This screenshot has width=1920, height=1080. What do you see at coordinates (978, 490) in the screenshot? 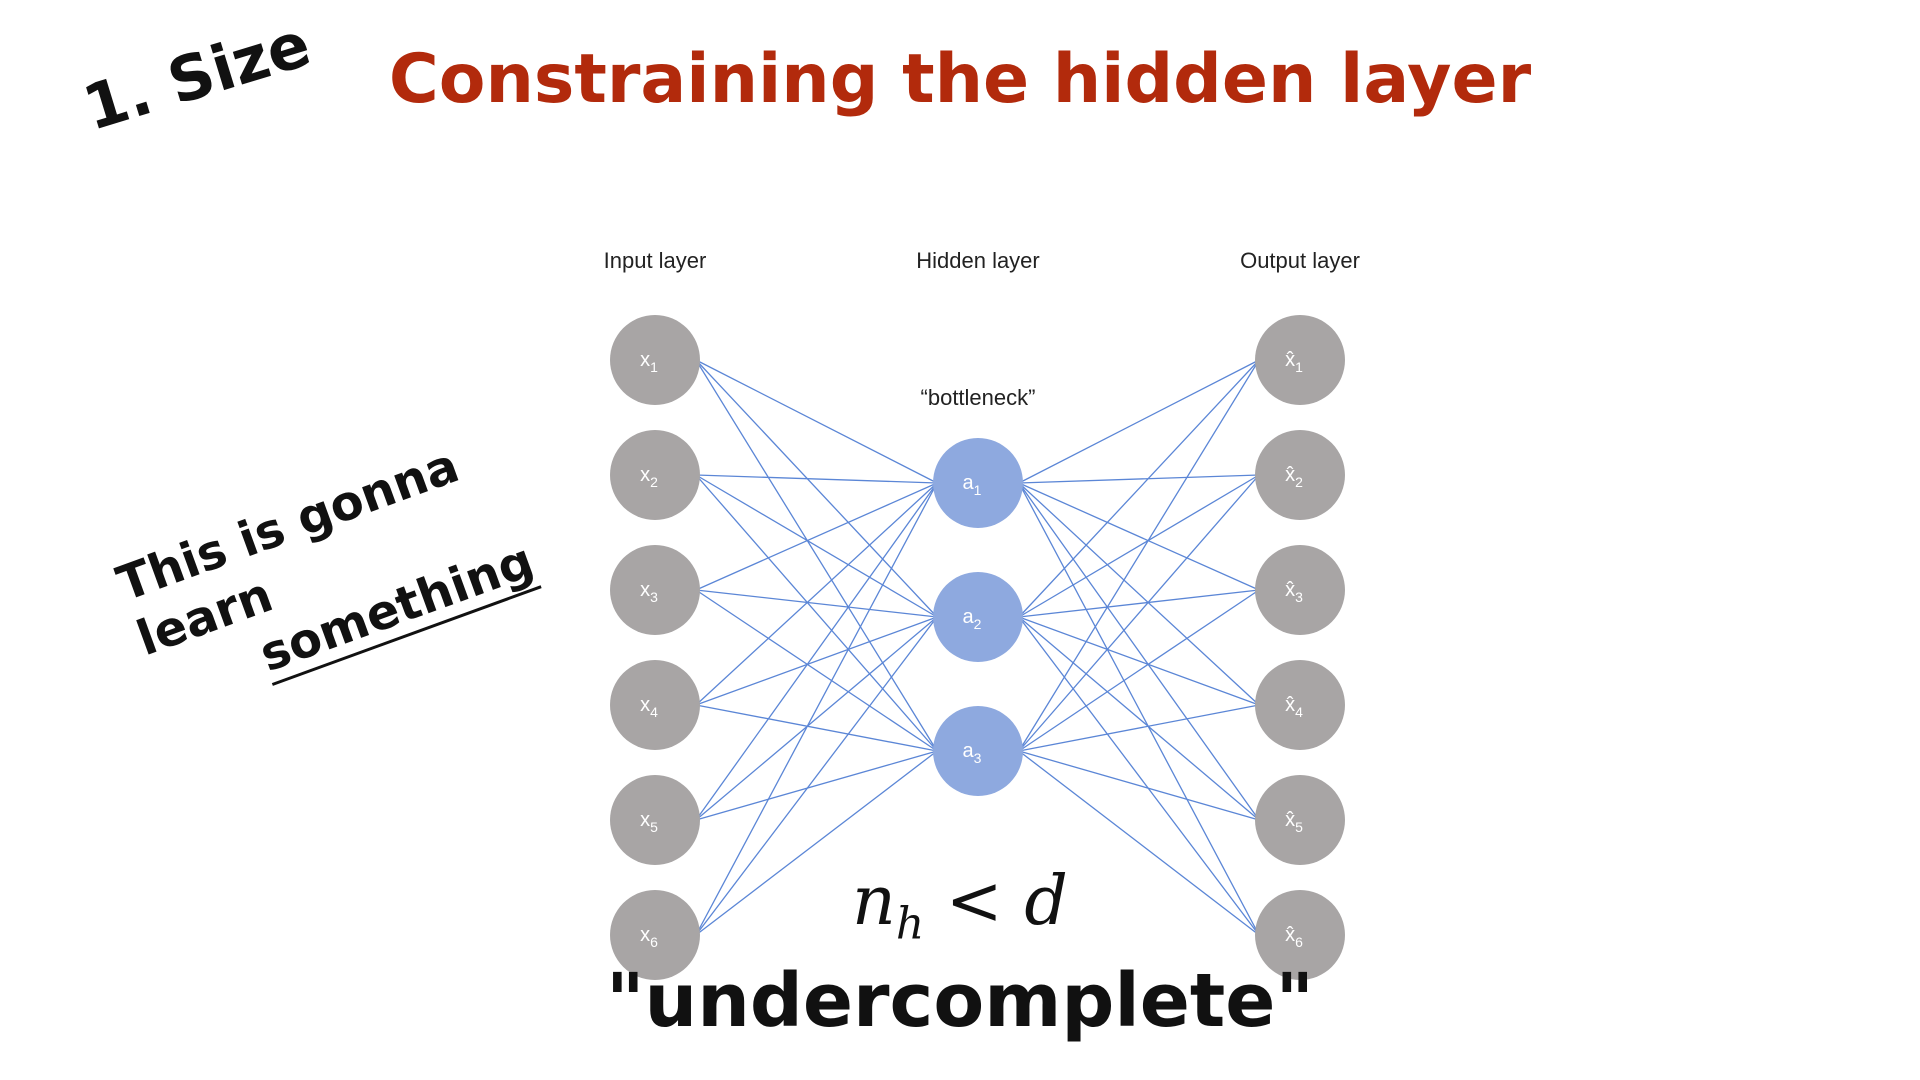
I see `hidden-node-1-subscript: 1` at bounding box center [978, 490].